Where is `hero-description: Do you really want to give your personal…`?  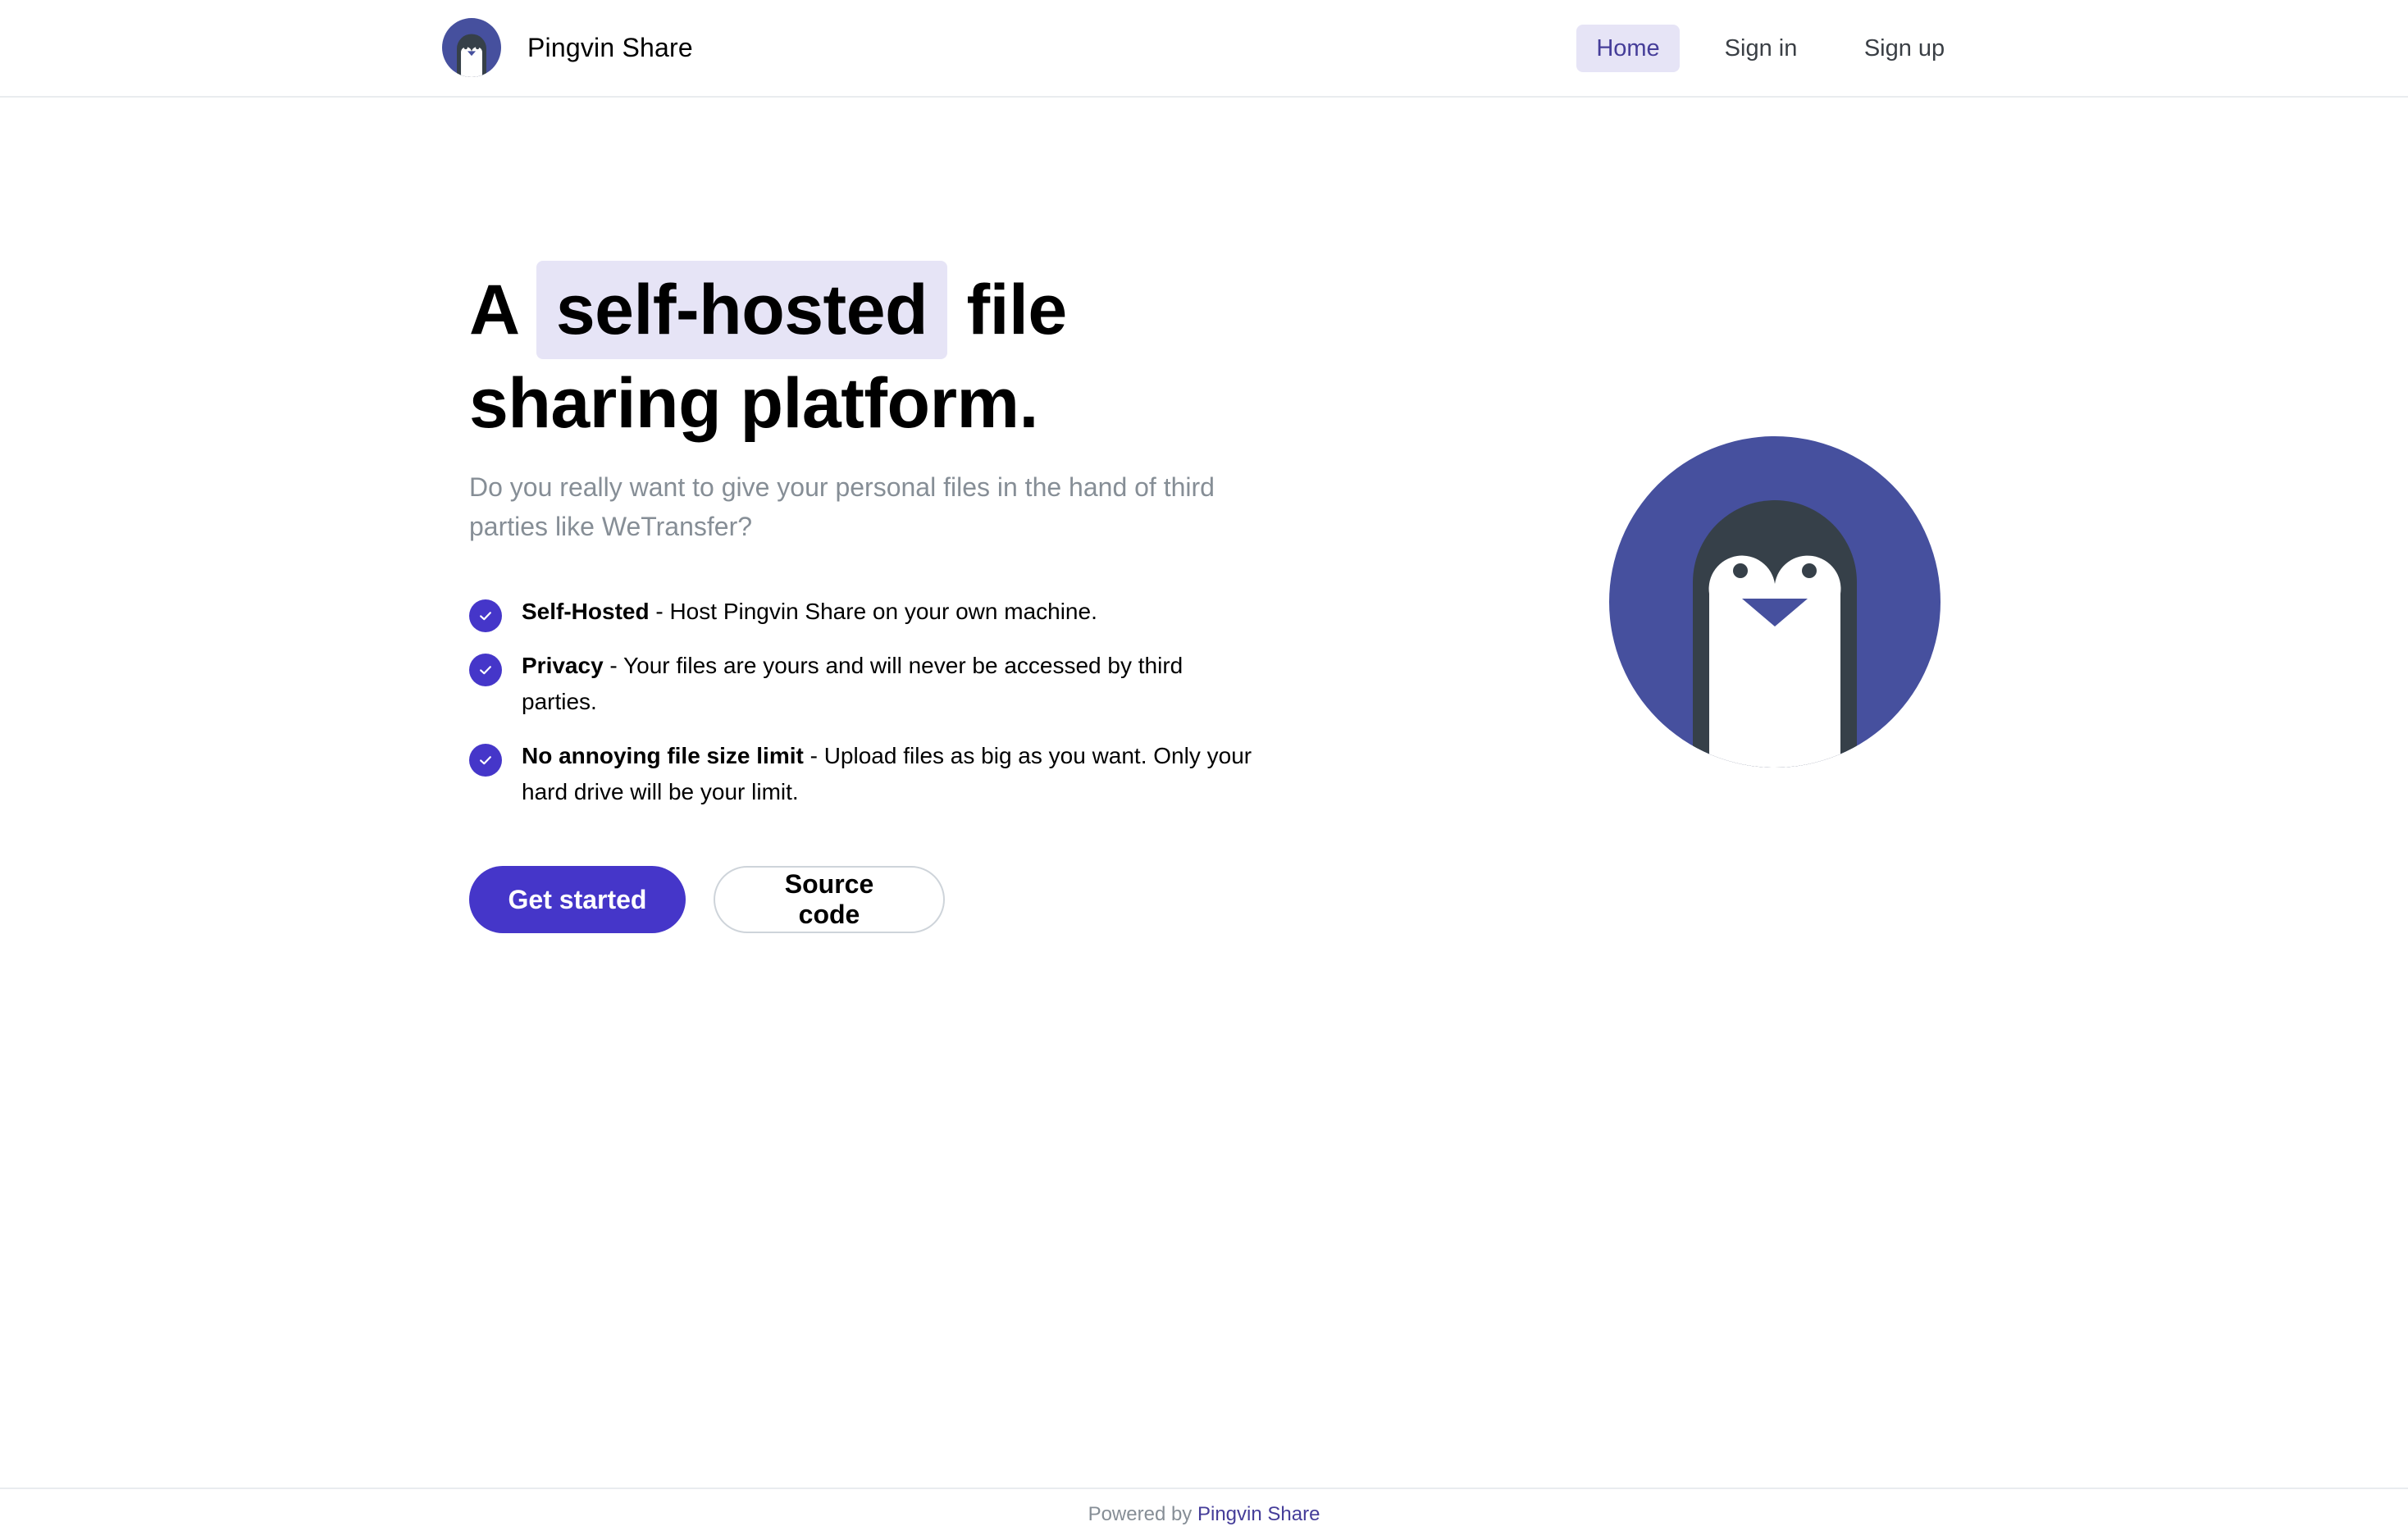 hero-description: Do you really want to give your personal… is located at coordinates (842, 506).